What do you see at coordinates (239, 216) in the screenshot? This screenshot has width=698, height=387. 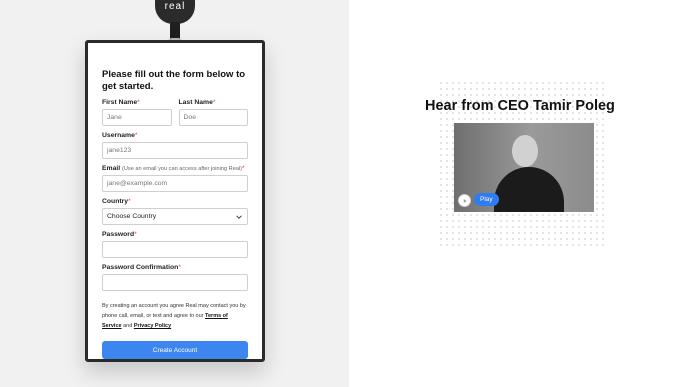 I see `chevron-down-icon` at bounding box center [239, 216].